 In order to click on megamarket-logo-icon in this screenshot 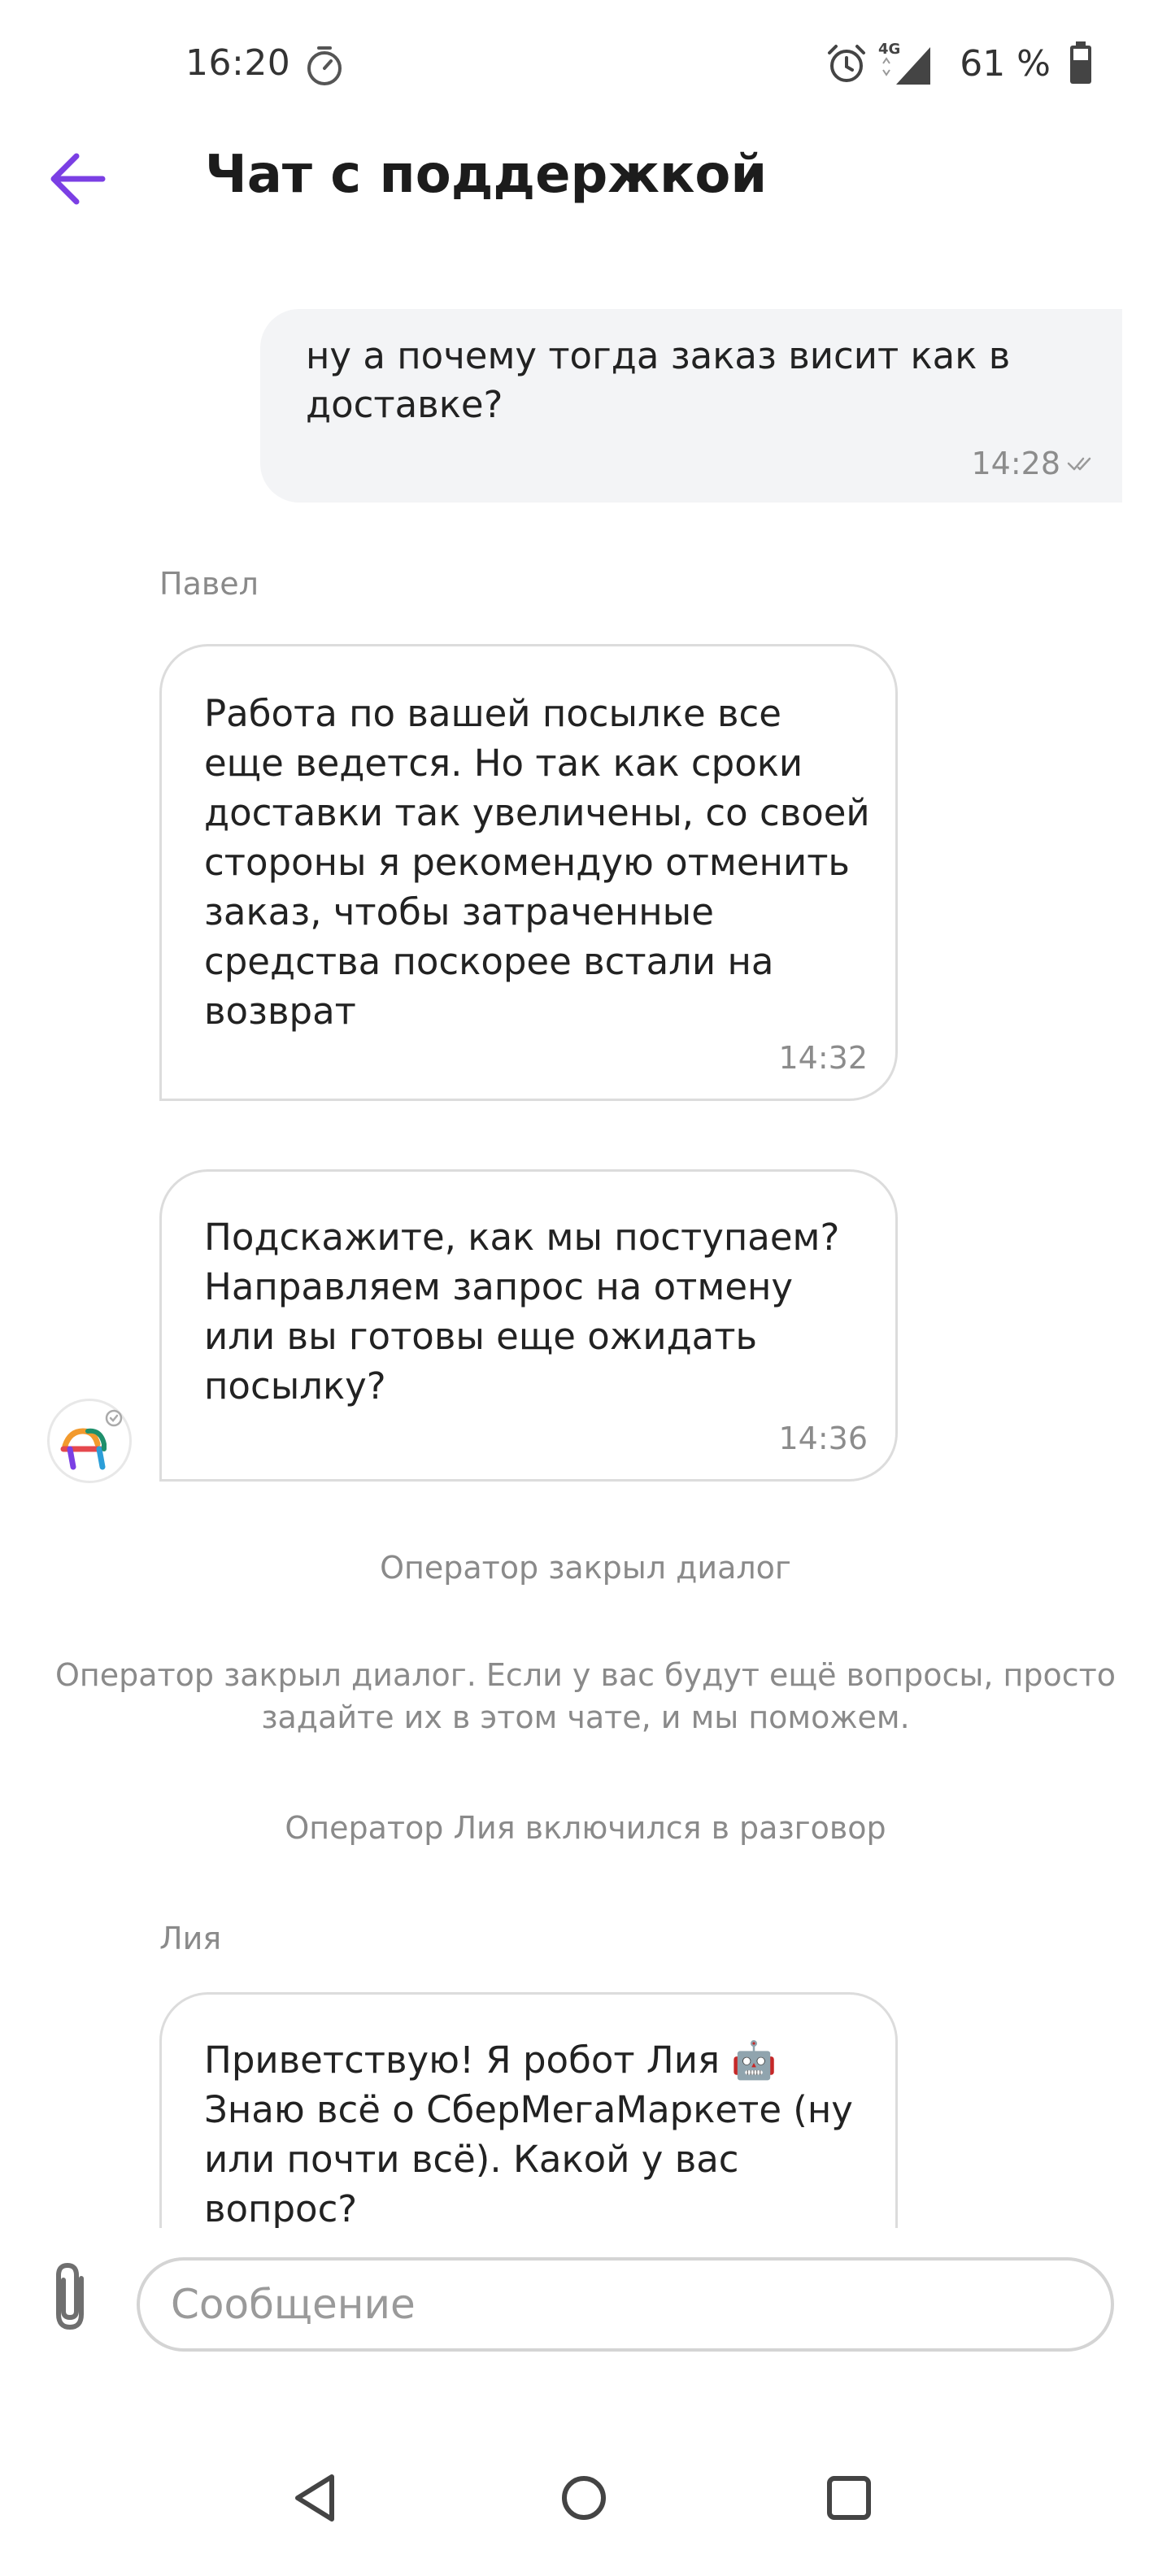, I will do `click(91, 1440)`.